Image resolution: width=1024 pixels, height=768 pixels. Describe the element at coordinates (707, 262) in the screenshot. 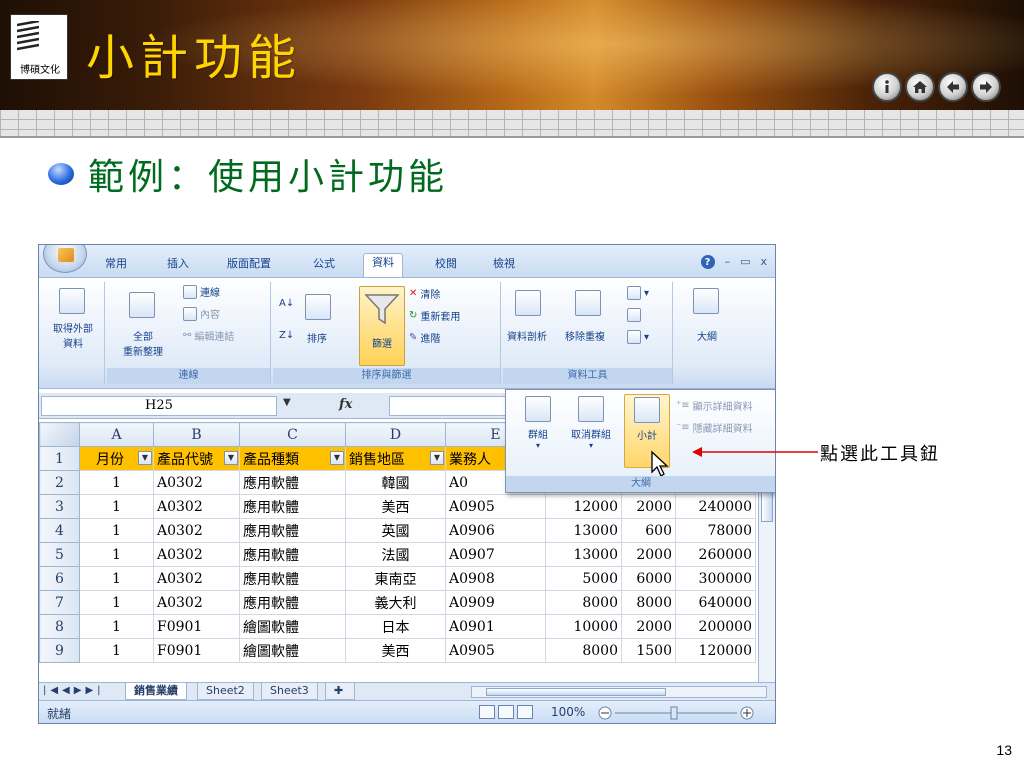

I see `help-icon: ?` at that location.